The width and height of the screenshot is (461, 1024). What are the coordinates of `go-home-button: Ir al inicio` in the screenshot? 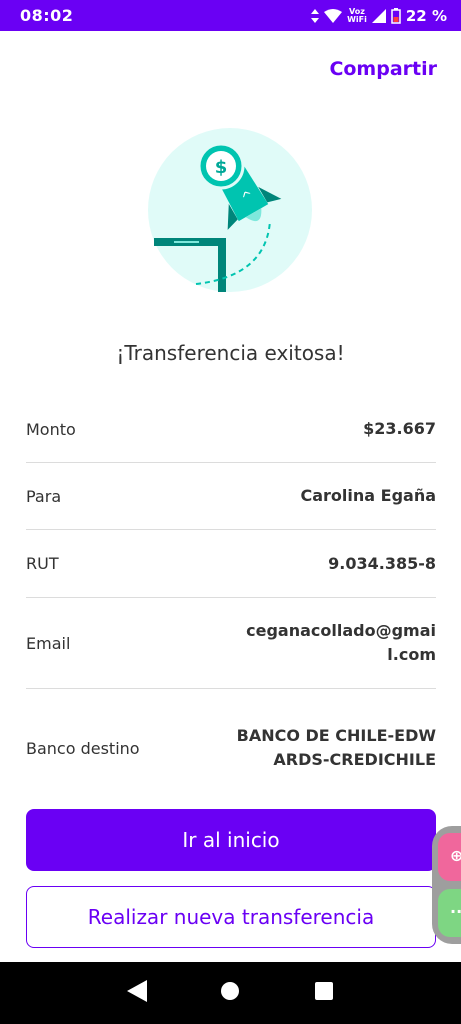 It's located at (231, 840).